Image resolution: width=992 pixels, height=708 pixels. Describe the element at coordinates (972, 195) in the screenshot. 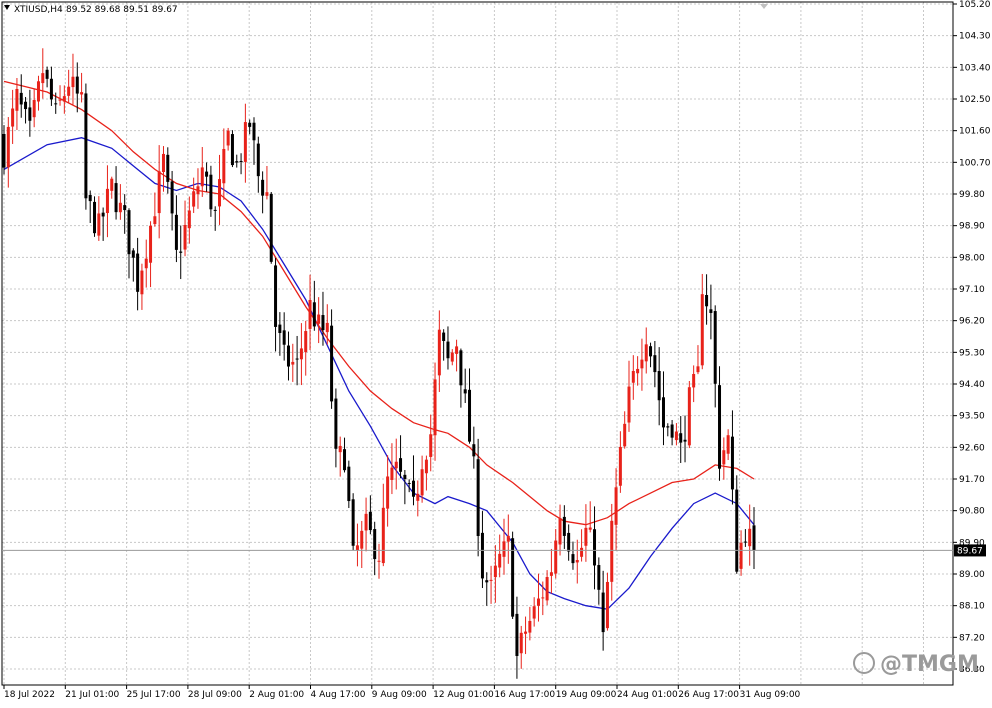

I see `y-tick-label: 99.80` at that location.